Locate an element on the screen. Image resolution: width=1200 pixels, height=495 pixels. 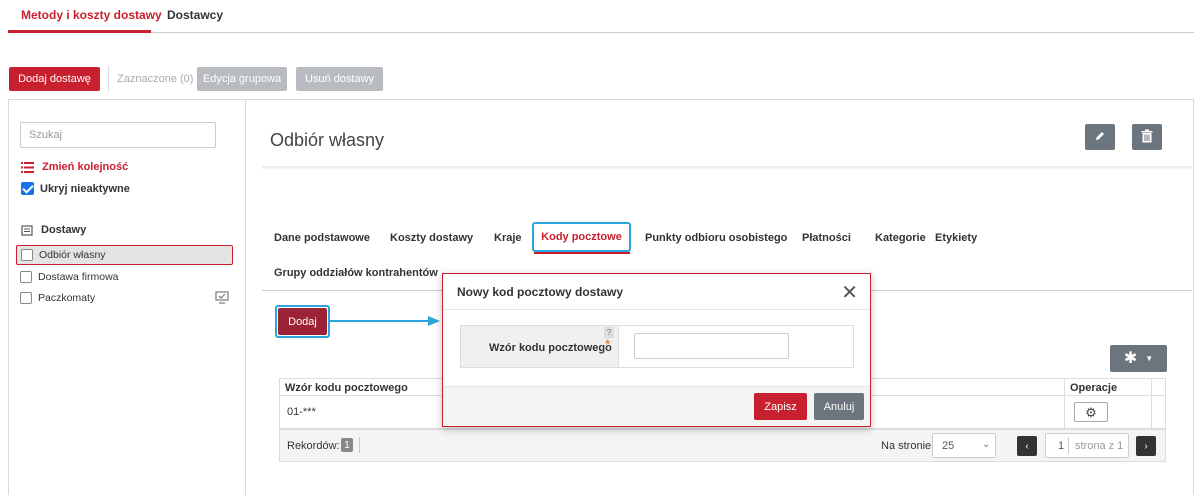
delete-button is located at coordinates (1147, 137).